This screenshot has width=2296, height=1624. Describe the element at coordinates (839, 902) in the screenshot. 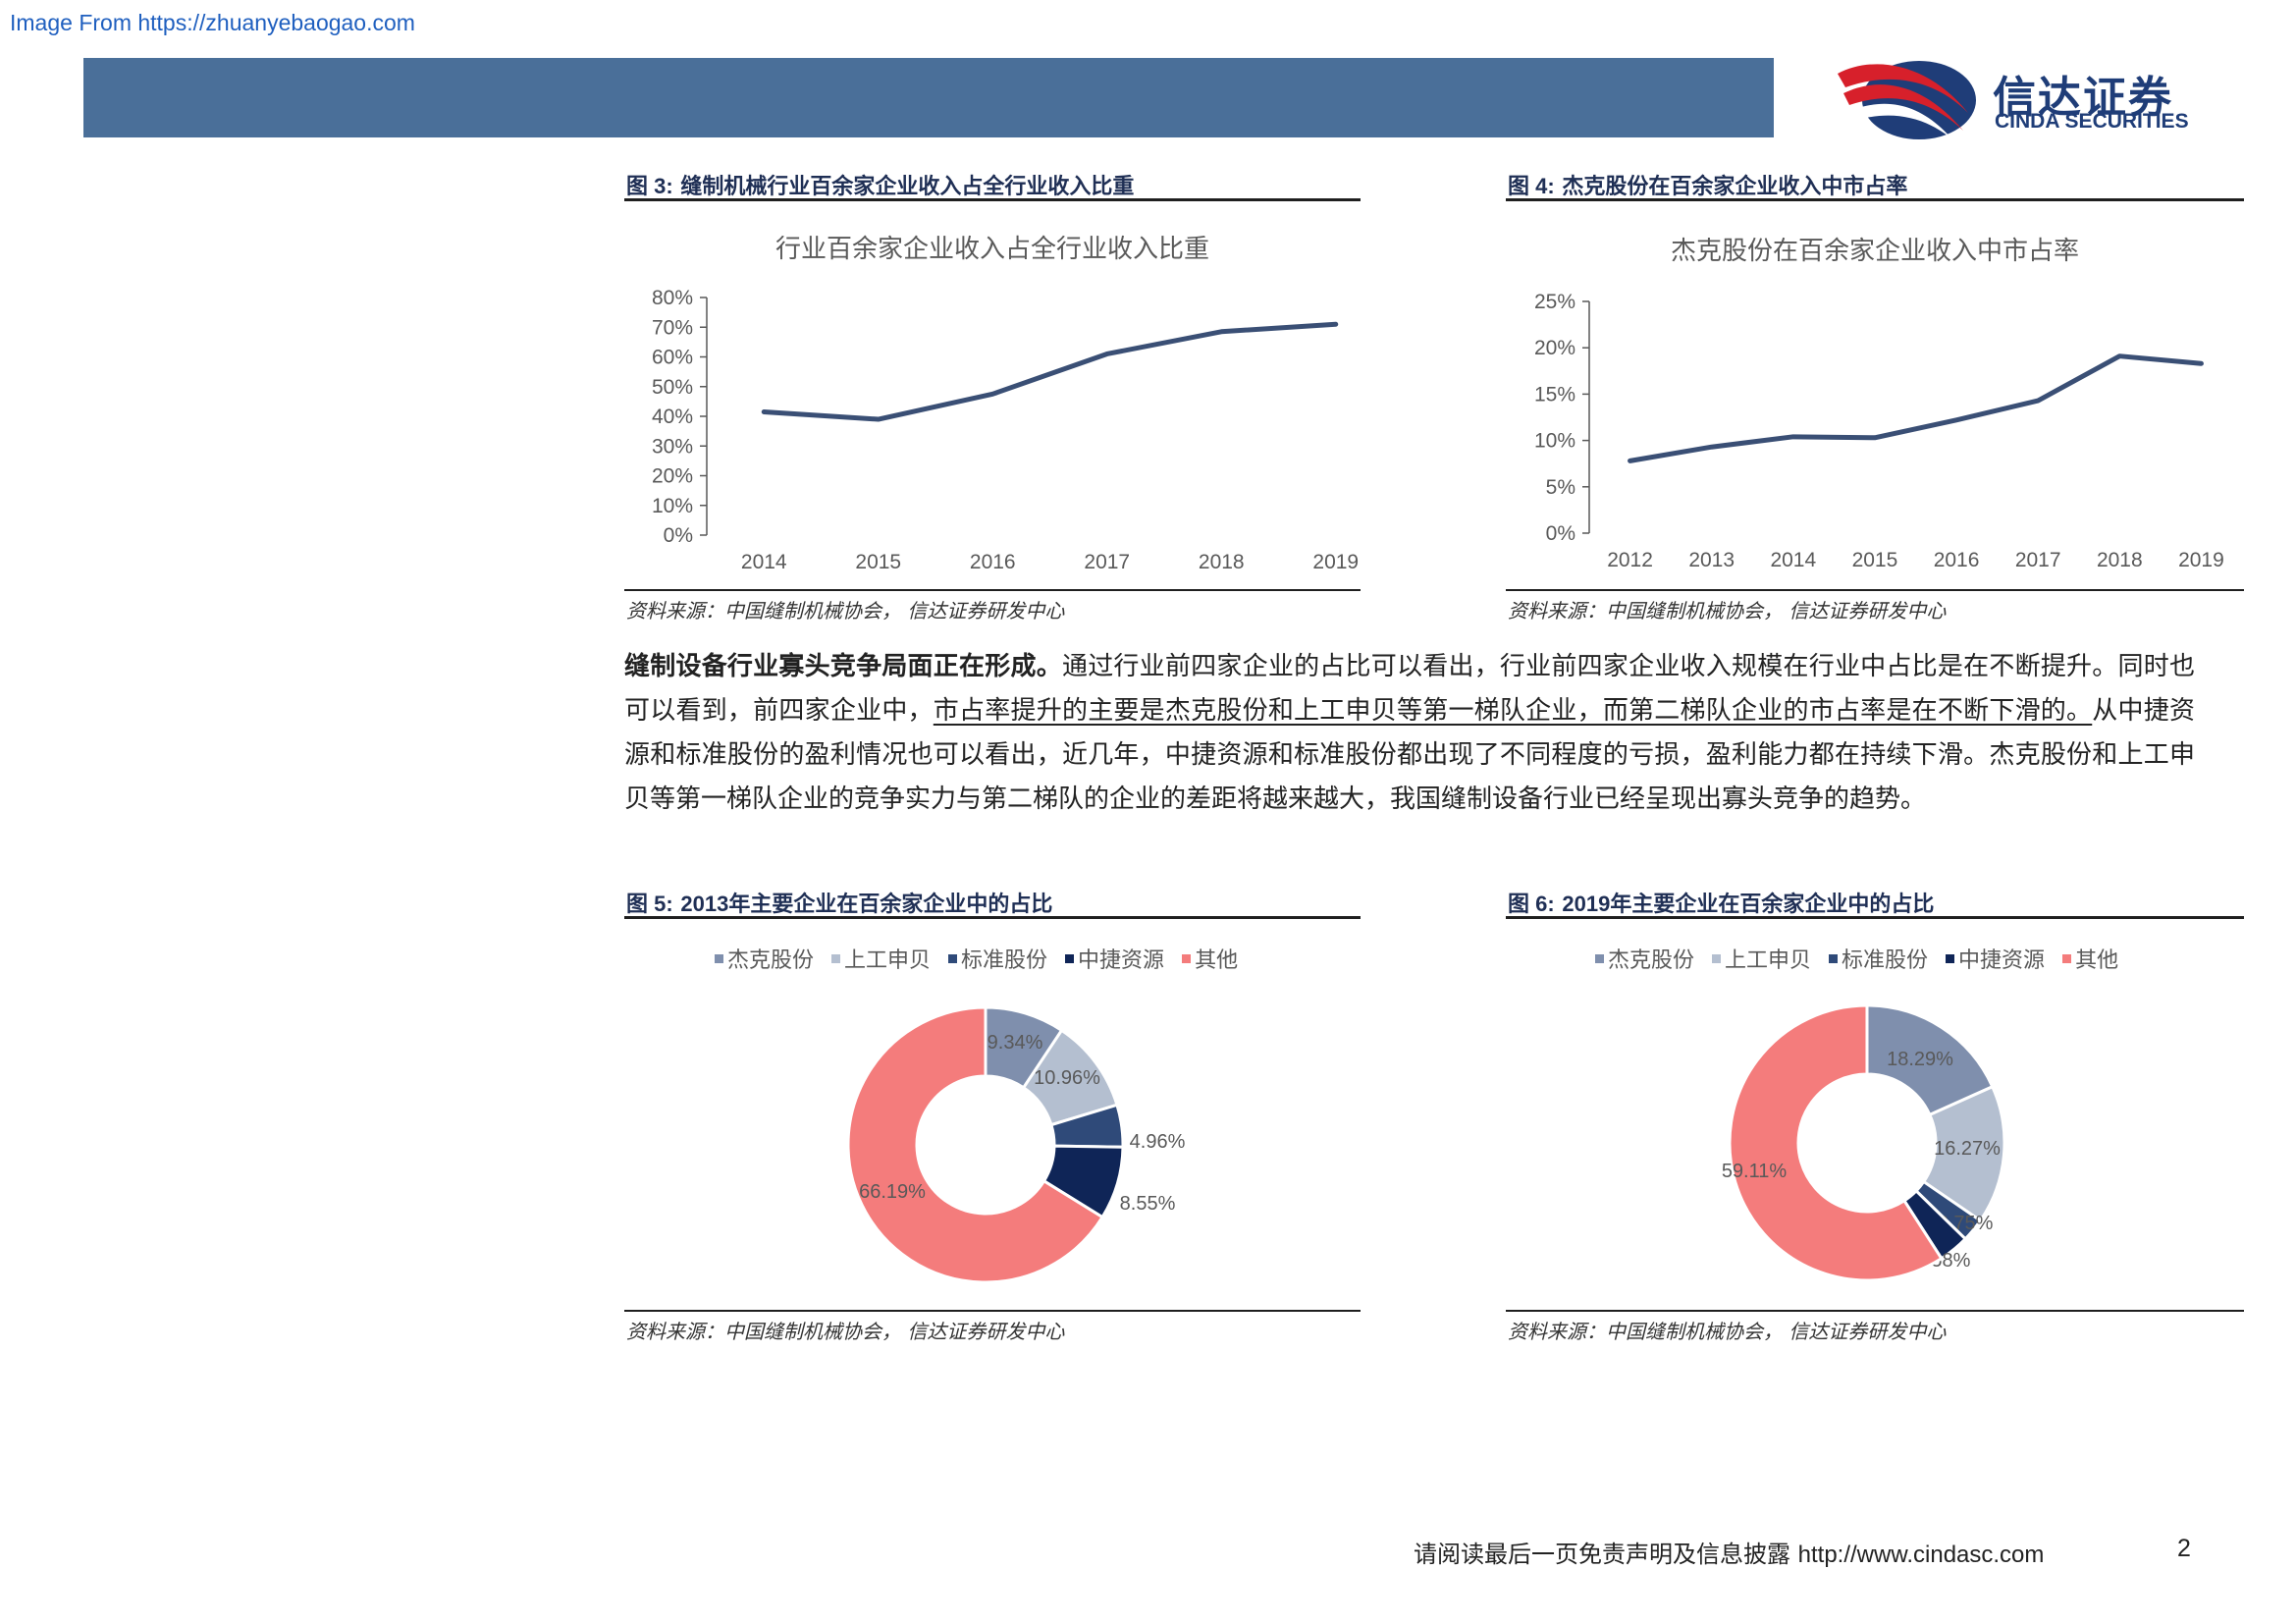

I see `figure-5-title: 图 5: 2013年主要企业在百余家企业中的占比` at that location.